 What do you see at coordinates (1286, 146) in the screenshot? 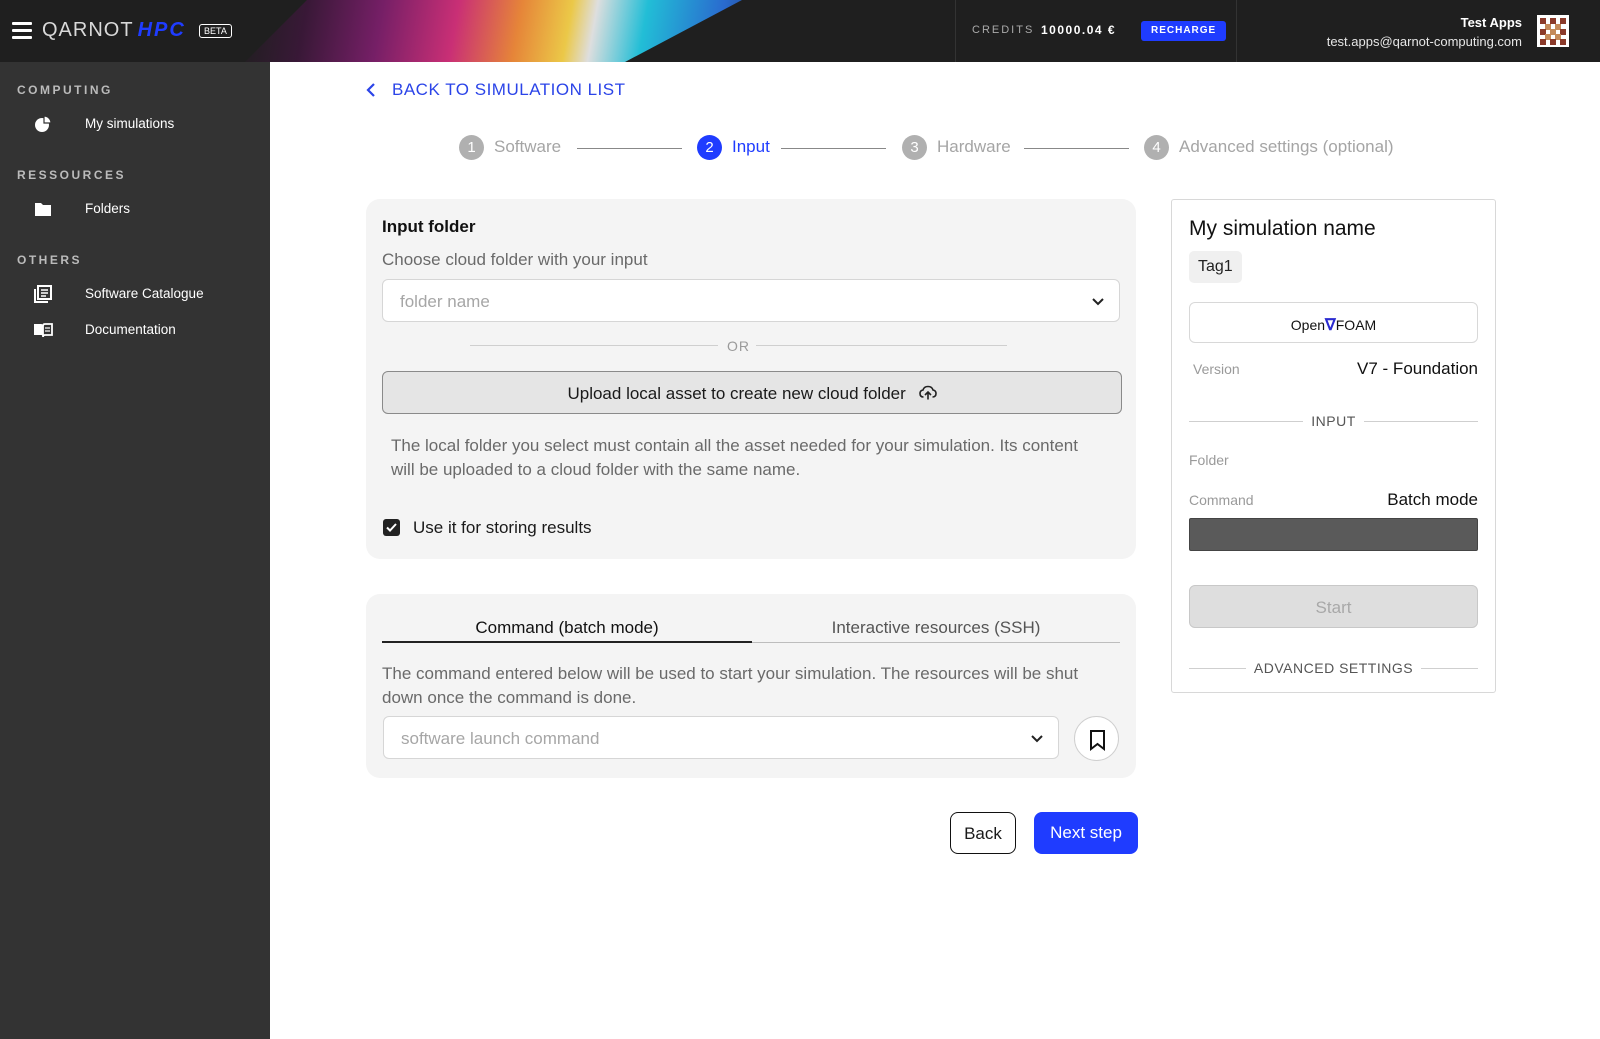
I see `step-label: Advanced settings (optional)` at bounding box center [1286, 146].